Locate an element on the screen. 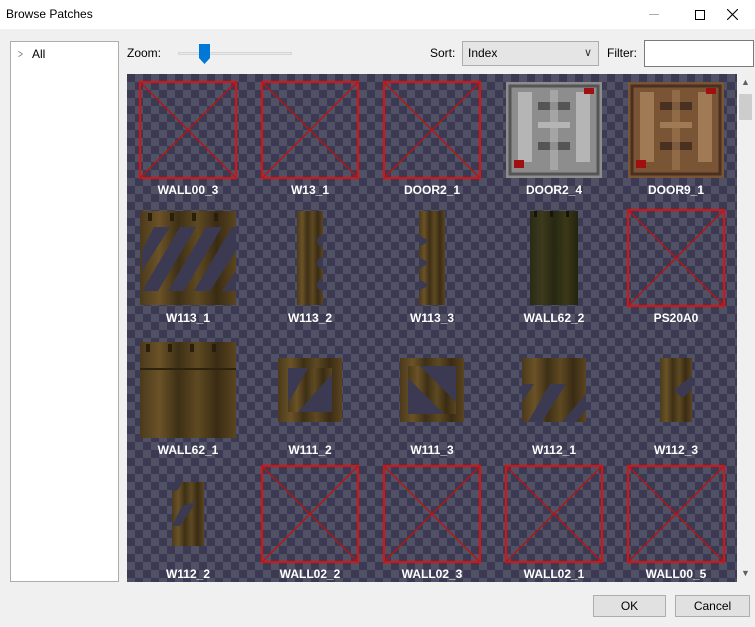 The image size is (755, 627). patch-label: DOOR2_4 is located at coordinates (554, 190).